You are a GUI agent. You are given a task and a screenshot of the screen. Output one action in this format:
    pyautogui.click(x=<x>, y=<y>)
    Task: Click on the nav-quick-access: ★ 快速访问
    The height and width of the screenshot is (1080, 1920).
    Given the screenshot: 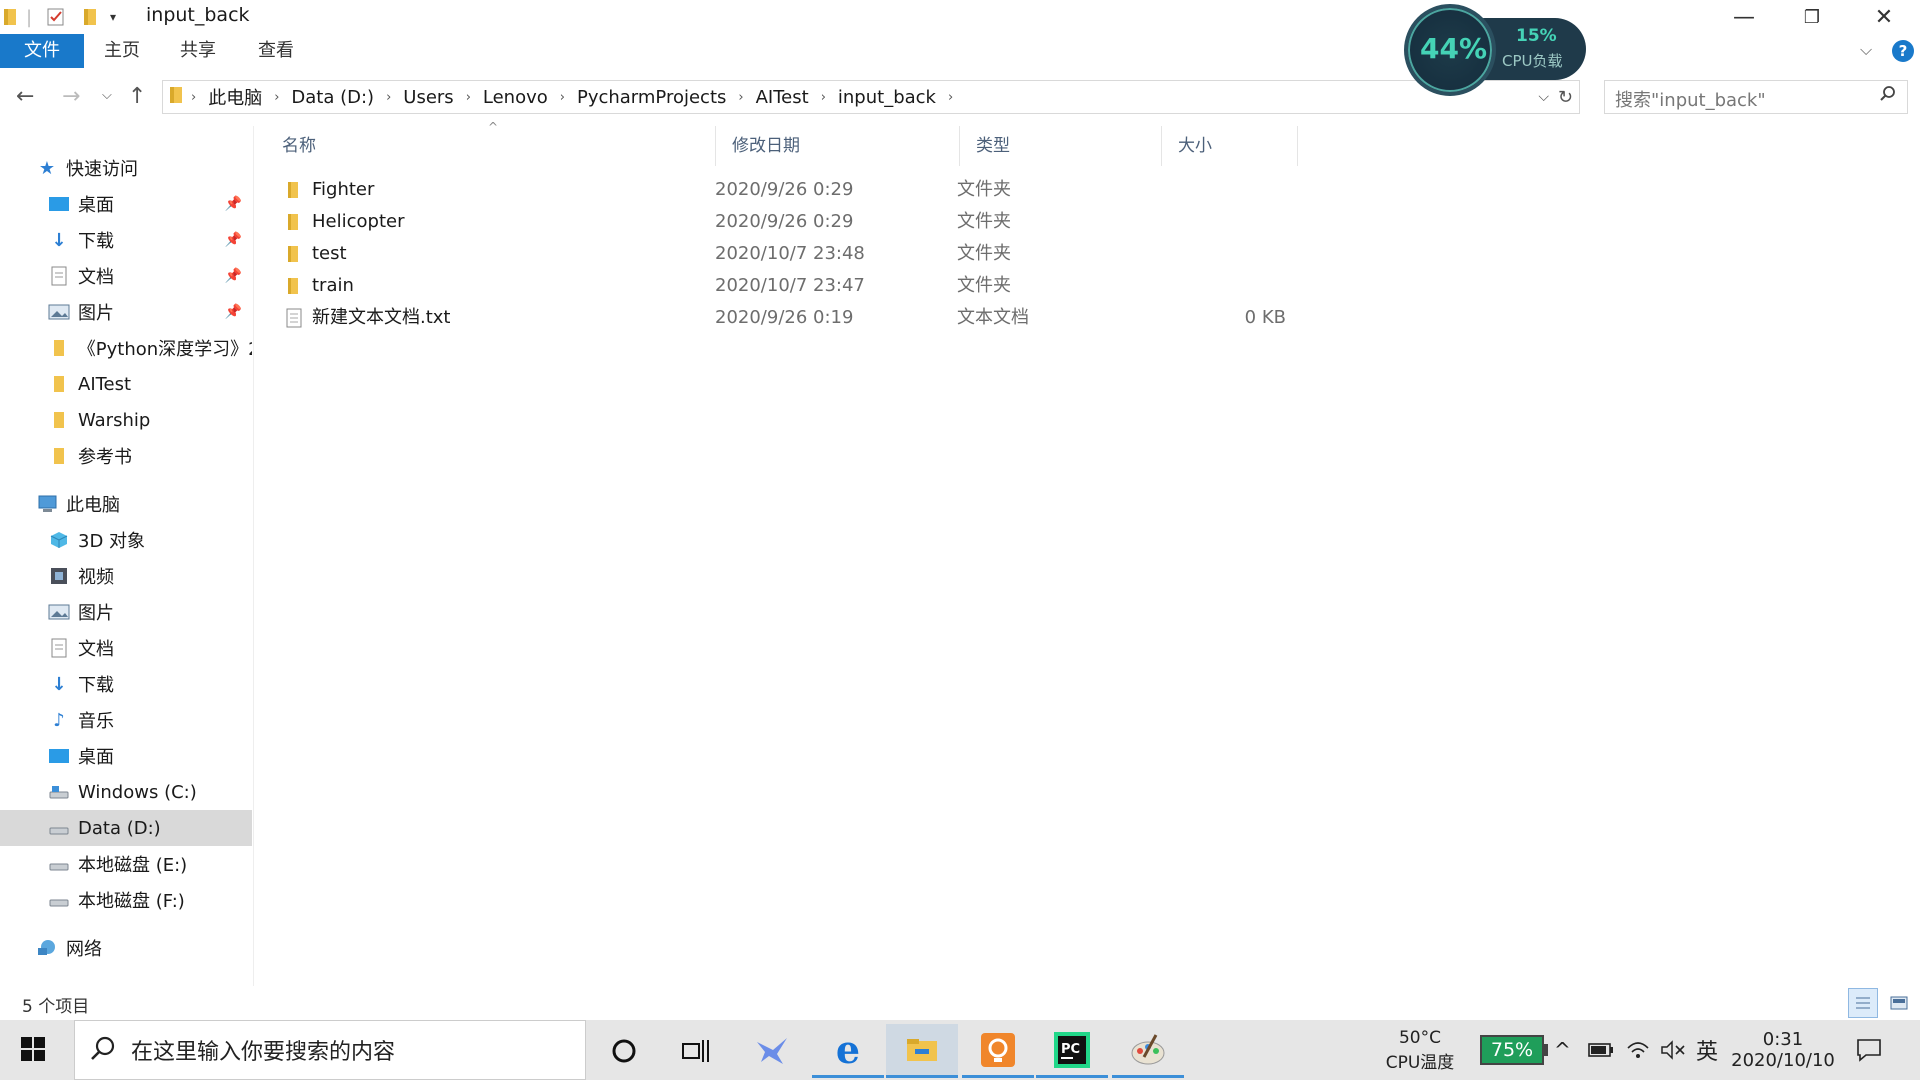 What is the action you would take?
    pyautogui.click(x=126, y=168)
    